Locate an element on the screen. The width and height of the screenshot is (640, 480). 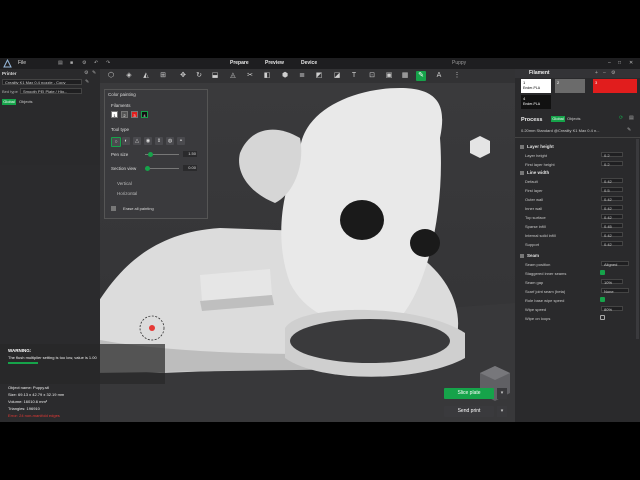
plate-icon: ▦ is located at coordinates (405, 76).